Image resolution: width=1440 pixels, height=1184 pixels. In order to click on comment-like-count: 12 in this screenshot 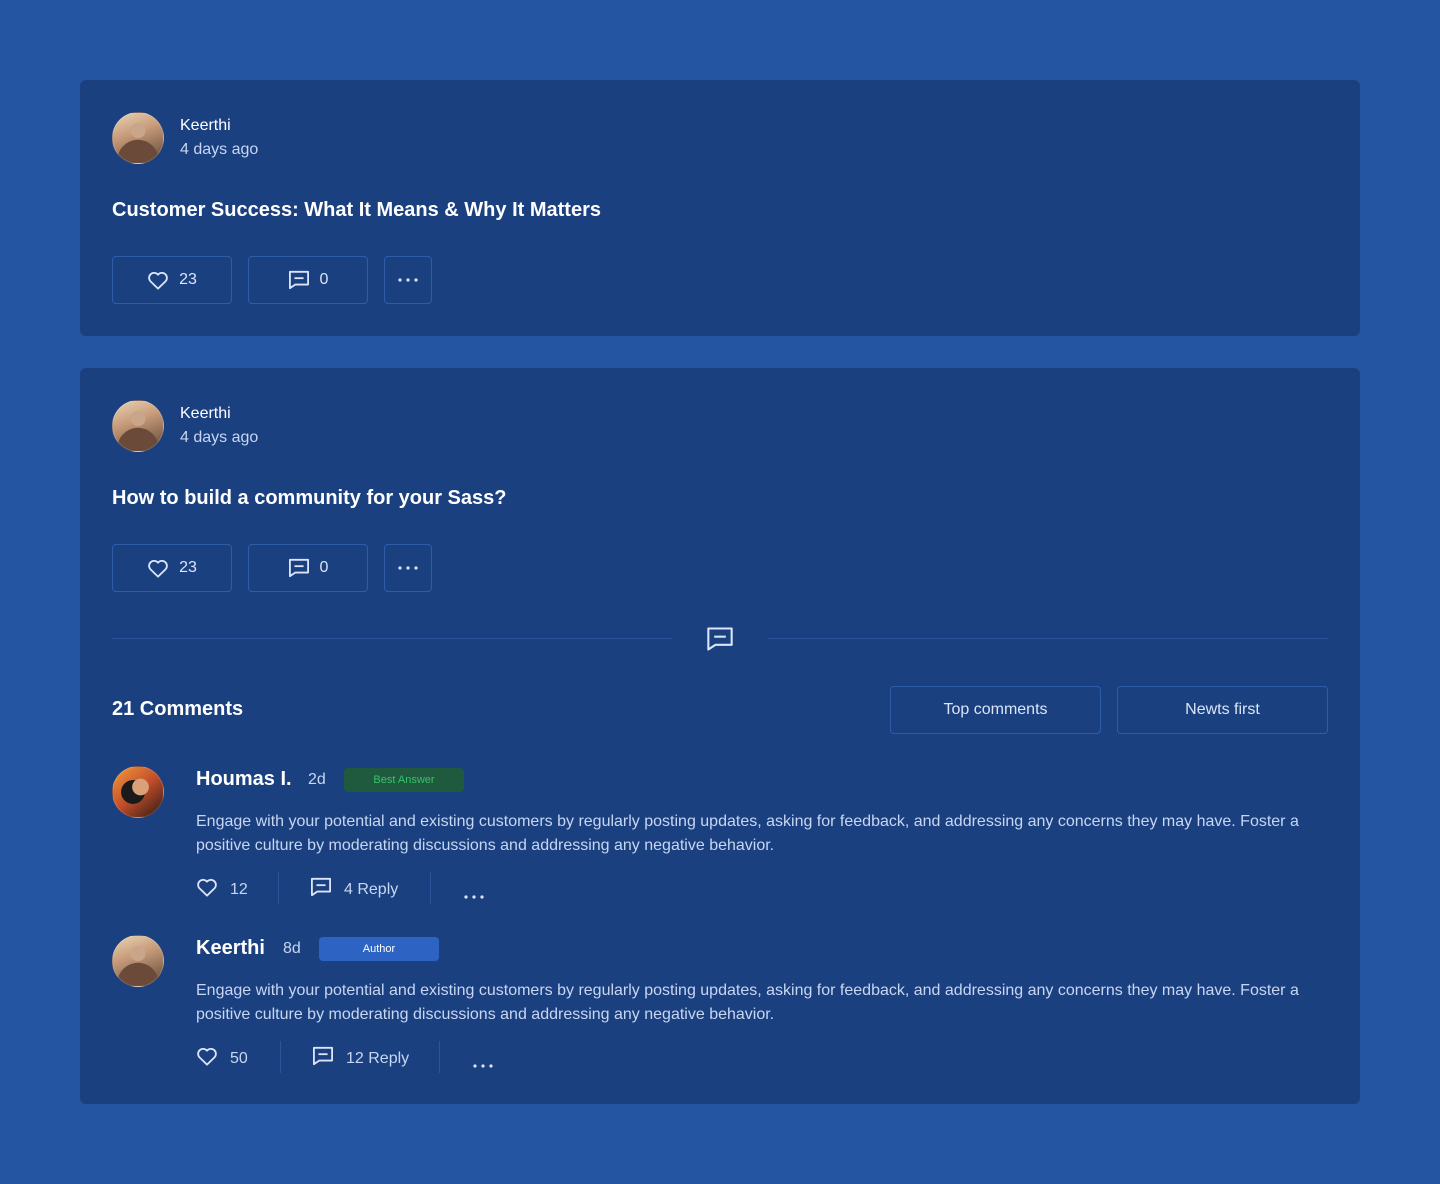, I will do `click(239, 889)`.